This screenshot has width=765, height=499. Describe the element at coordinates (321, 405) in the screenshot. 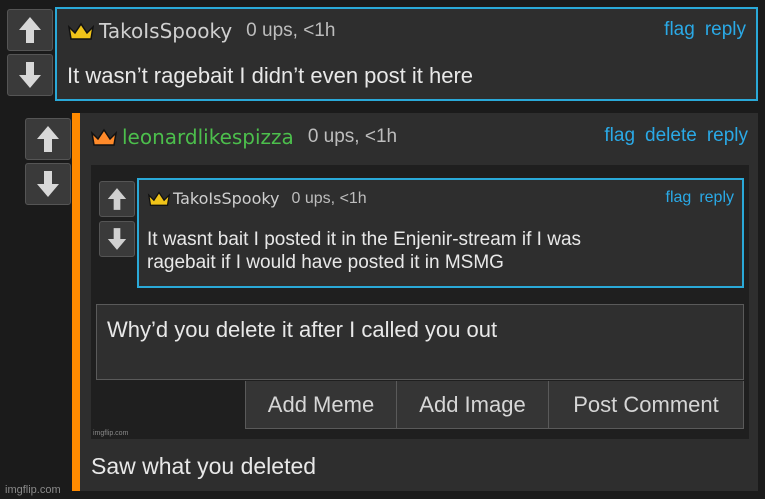

I see `add-meme-button: Add Meme` at that location.